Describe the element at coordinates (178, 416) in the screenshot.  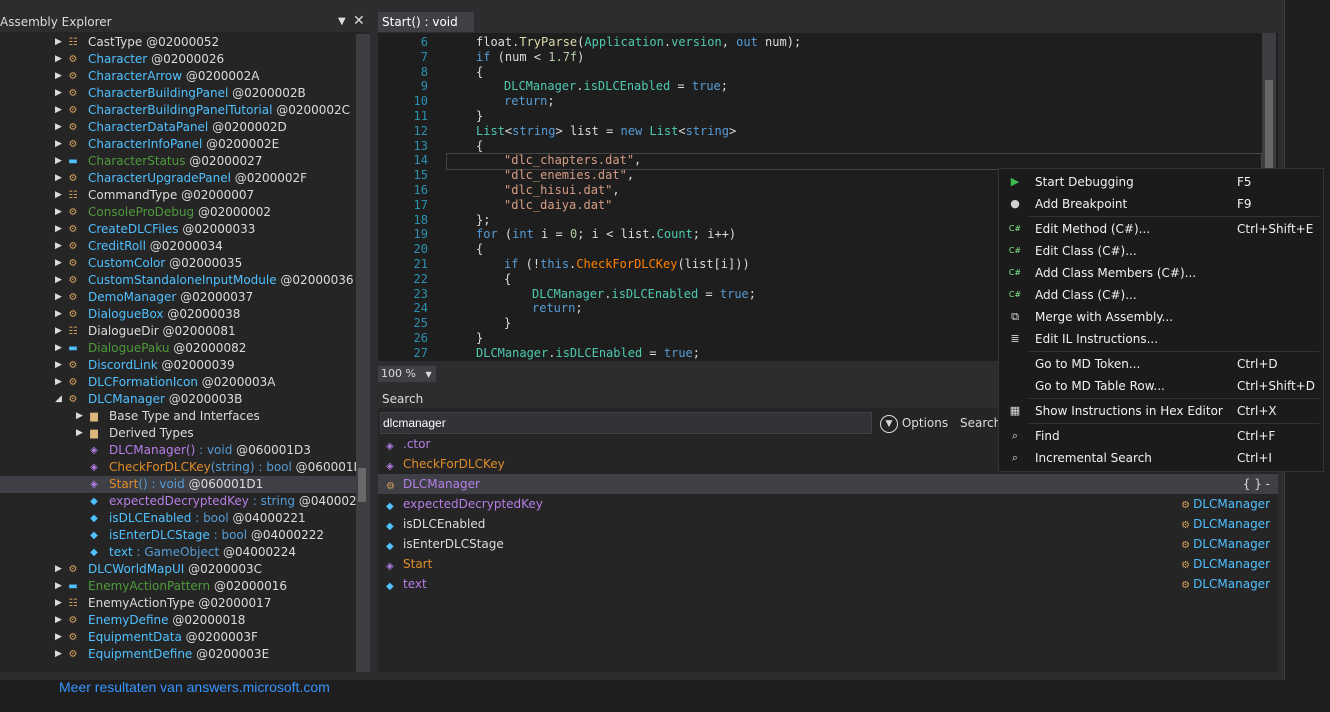
I see `tree-node: ▶ ▆ Base Type and Interfaces` at that location.